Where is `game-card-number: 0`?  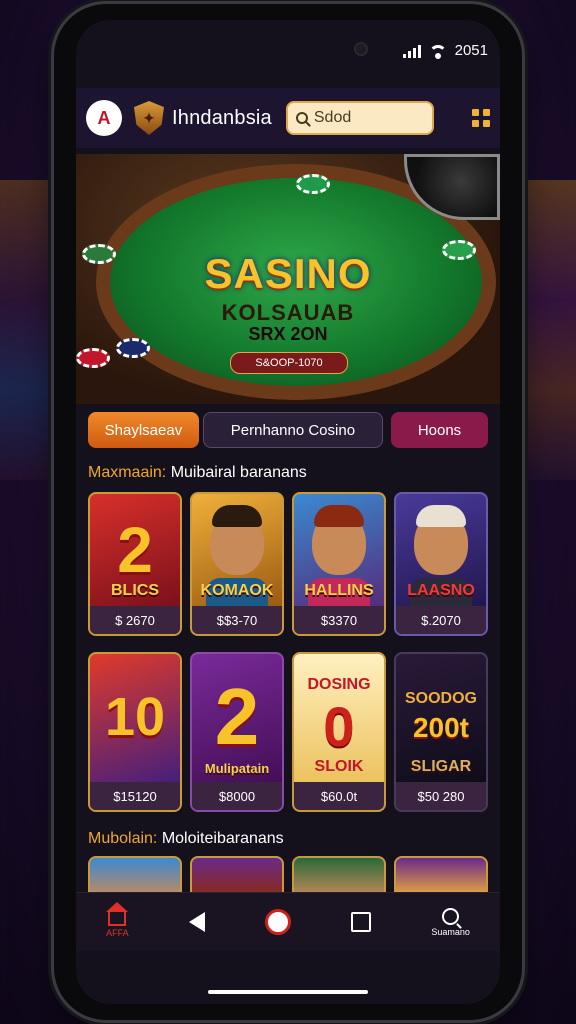 game-card-number: 0 is located at coordinates (339, 726).